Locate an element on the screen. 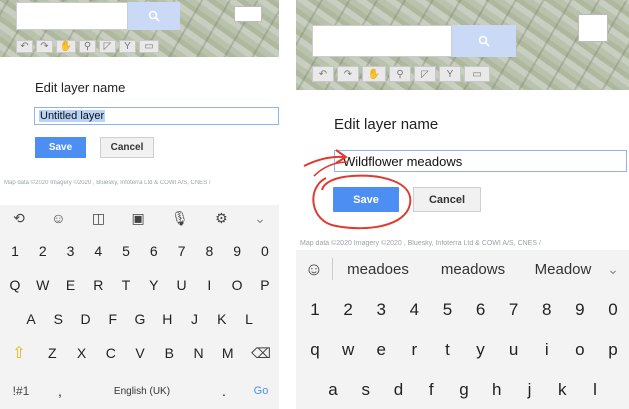  map-view: ↶ ↷ ✋ ⚲ ◸ Y ▭ is located at coordinates (462, 45).